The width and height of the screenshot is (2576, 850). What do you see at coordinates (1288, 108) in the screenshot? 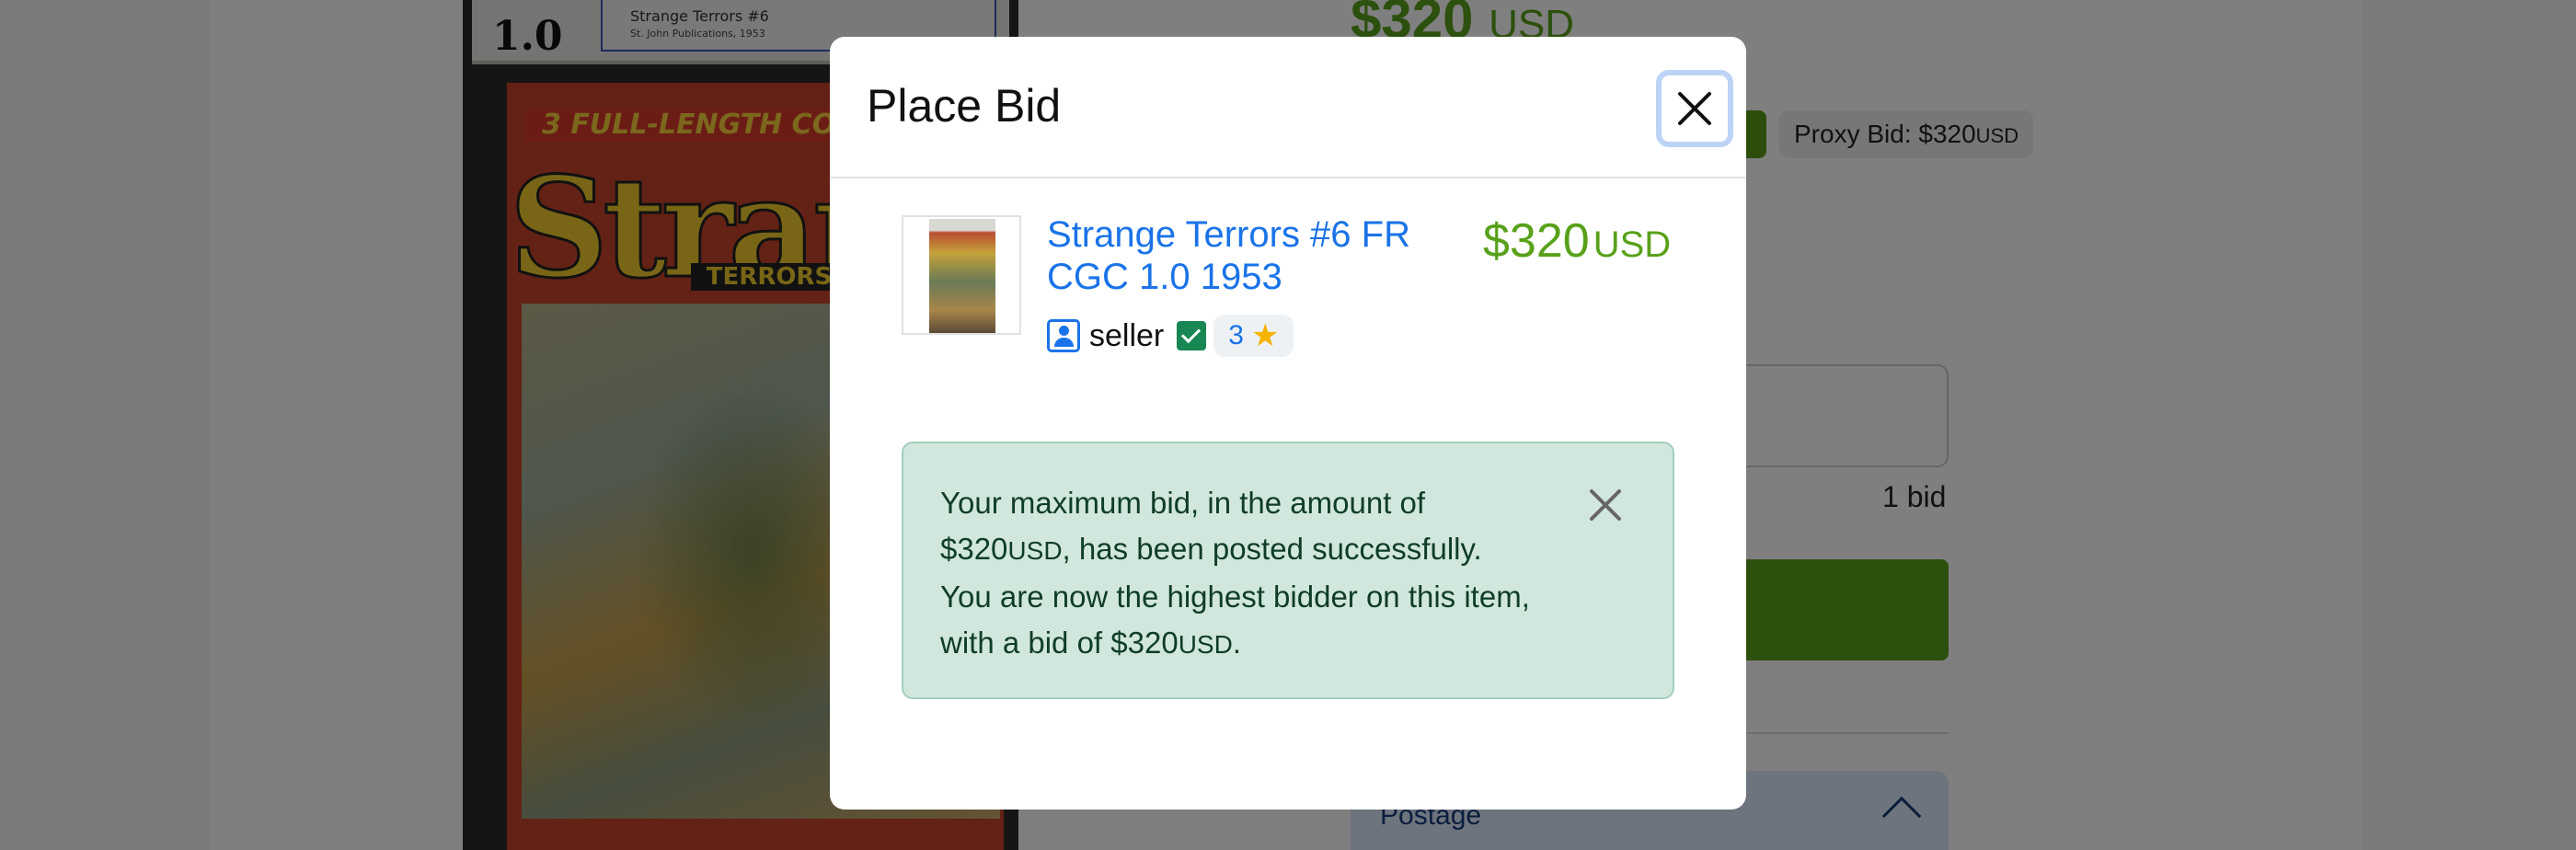
I see `modal-header: Place Bid` at bounding box center [1288, 108].